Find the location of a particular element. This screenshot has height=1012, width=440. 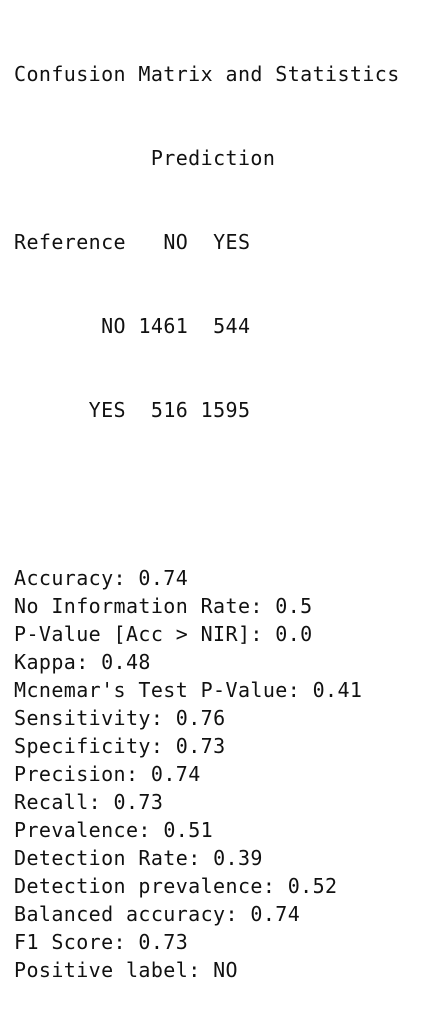

stat-value: 0.76 is located at coordinates (200, 718).